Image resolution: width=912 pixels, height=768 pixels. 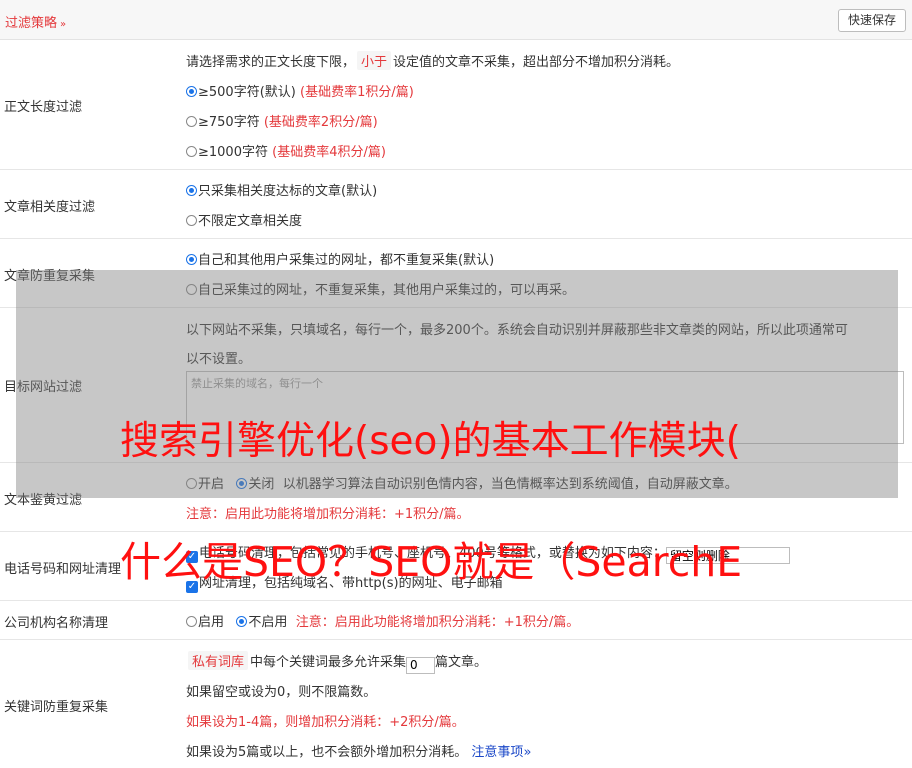 I want to click on keyword-duplicate-label: 关键词防重复采集, so click(x=56, y=707).